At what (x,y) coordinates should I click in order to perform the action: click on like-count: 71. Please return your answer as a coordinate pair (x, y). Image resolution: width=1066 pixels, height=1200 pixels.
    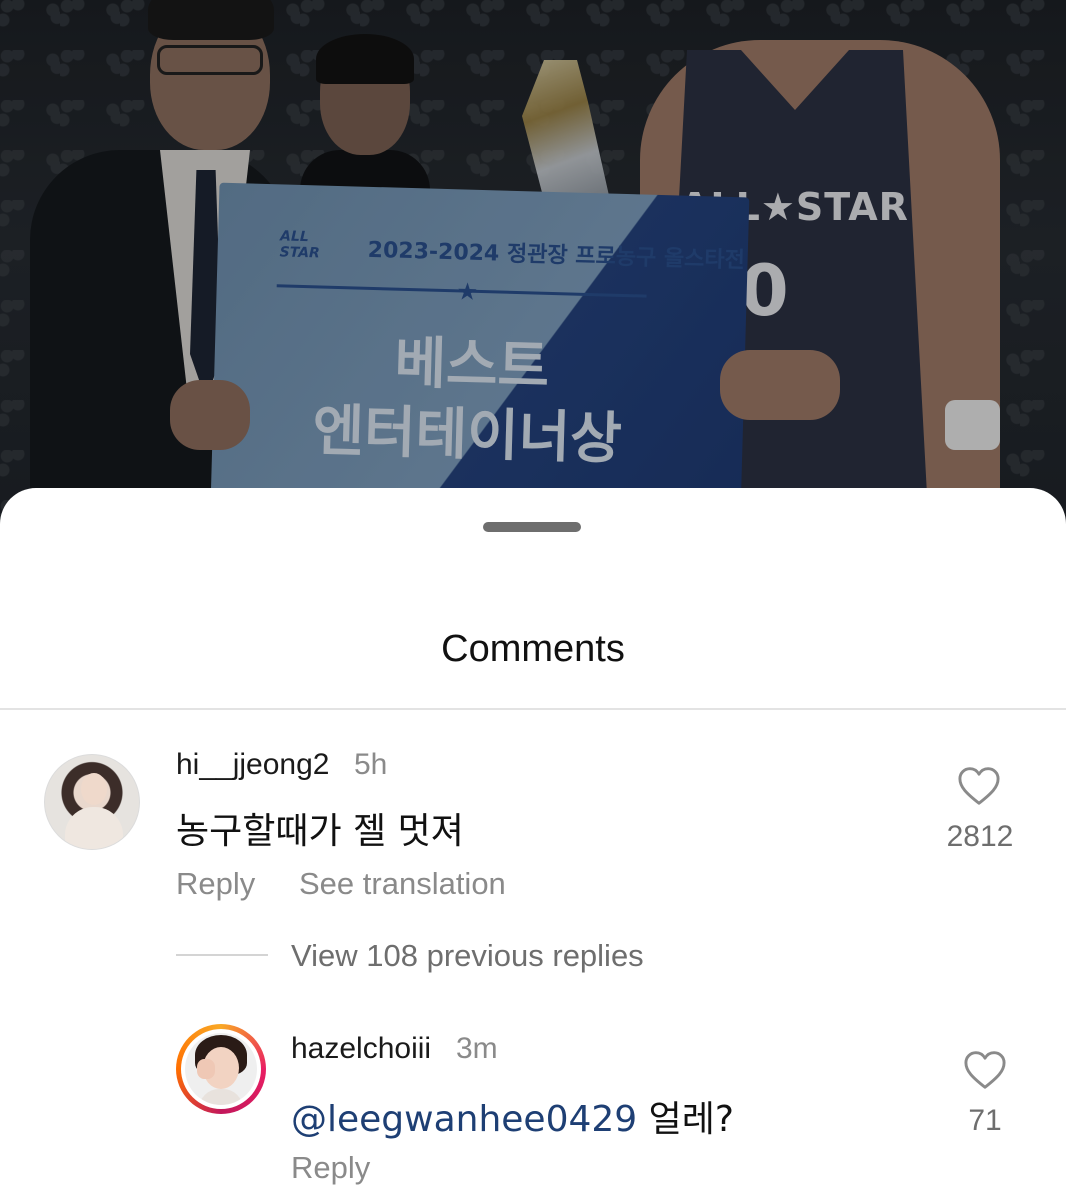
    Looking at the image, I should click on (985, 1120).